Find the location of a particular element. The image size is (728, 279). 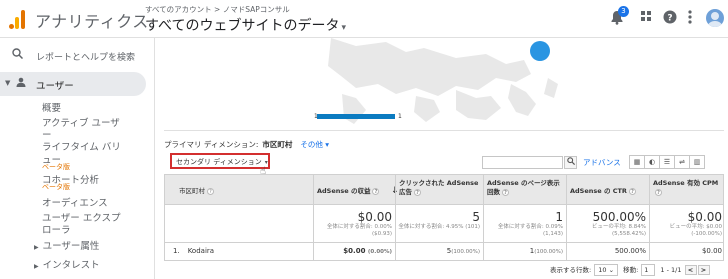

total-cell: 5 全体に対する割合: 4.95% (101) is located at coordinates (439, 224).